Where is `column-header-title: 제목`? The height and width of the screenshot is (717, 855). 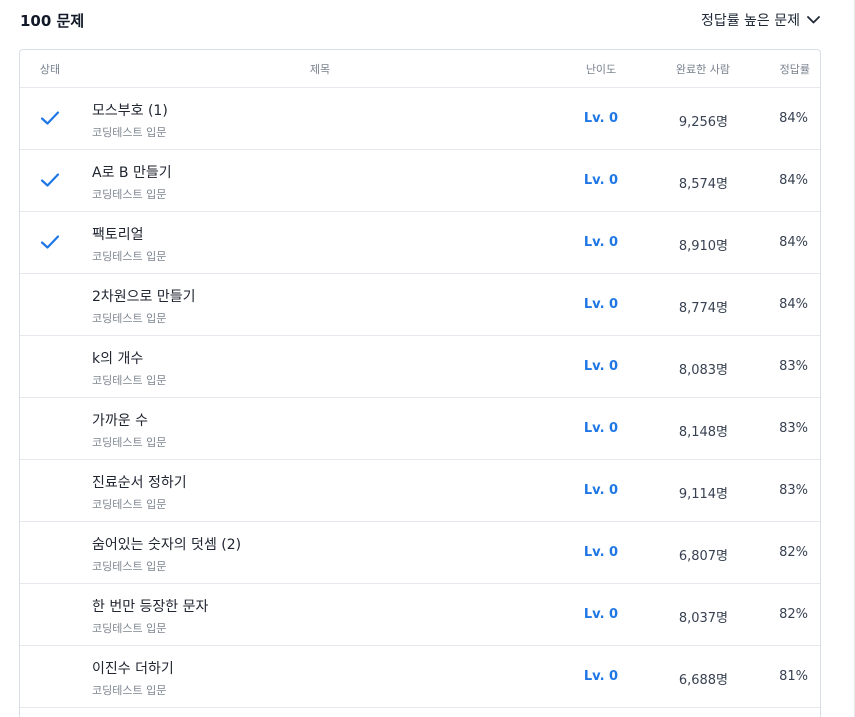 column-header-title: 제목 is located at coordinates (320, 69).